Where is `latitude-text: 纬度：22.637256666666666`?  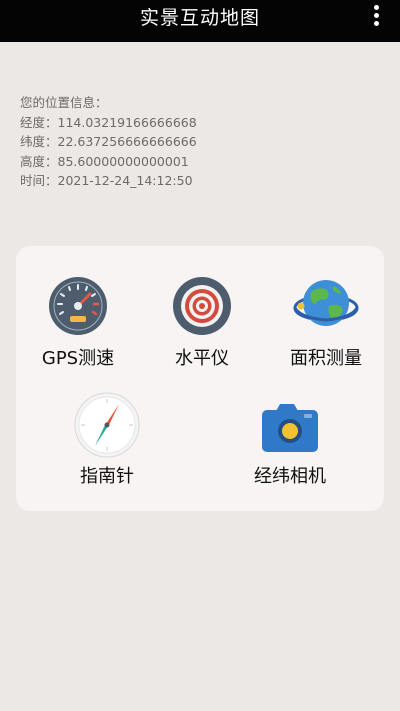 latitude-text: 纬度：22.637256666666666 is located at coordinates (108, 141).